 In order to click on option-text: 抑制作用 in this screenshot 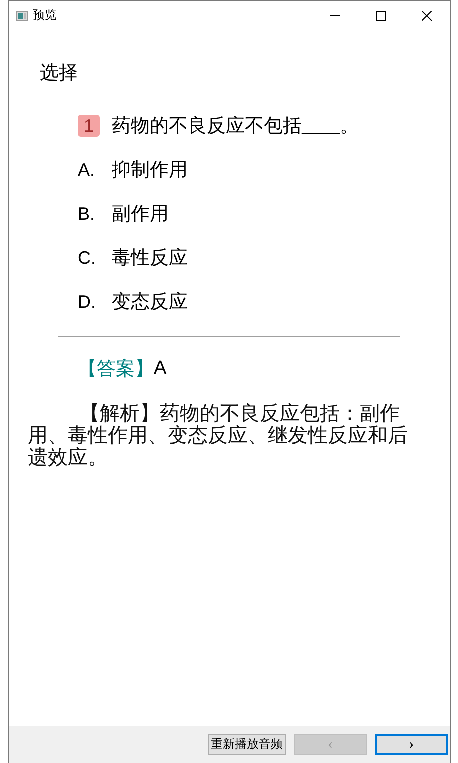, I will do `click(150, 171)`.